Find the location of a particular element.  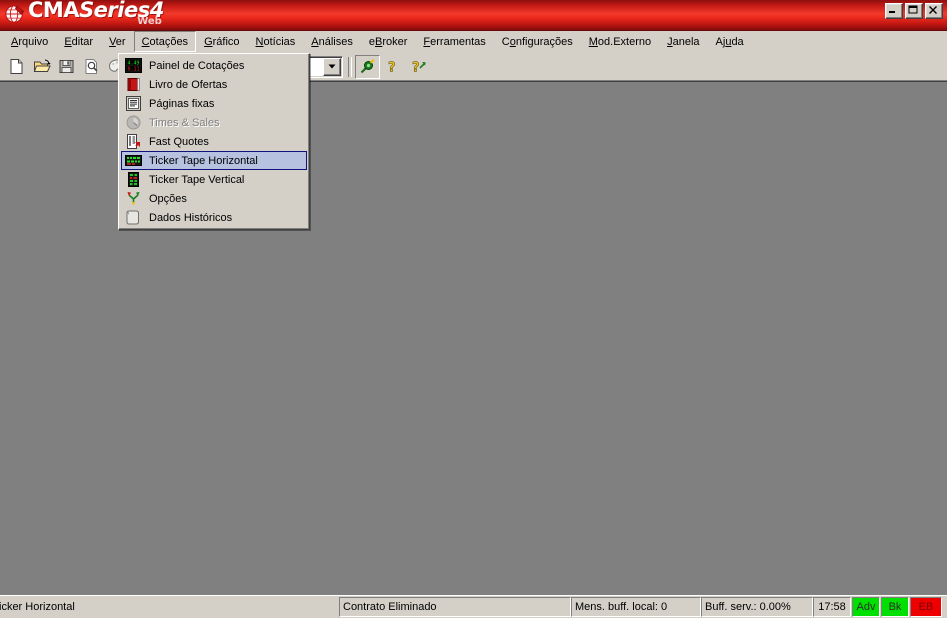

save-disk-icon is located at coordinates (66, 66).